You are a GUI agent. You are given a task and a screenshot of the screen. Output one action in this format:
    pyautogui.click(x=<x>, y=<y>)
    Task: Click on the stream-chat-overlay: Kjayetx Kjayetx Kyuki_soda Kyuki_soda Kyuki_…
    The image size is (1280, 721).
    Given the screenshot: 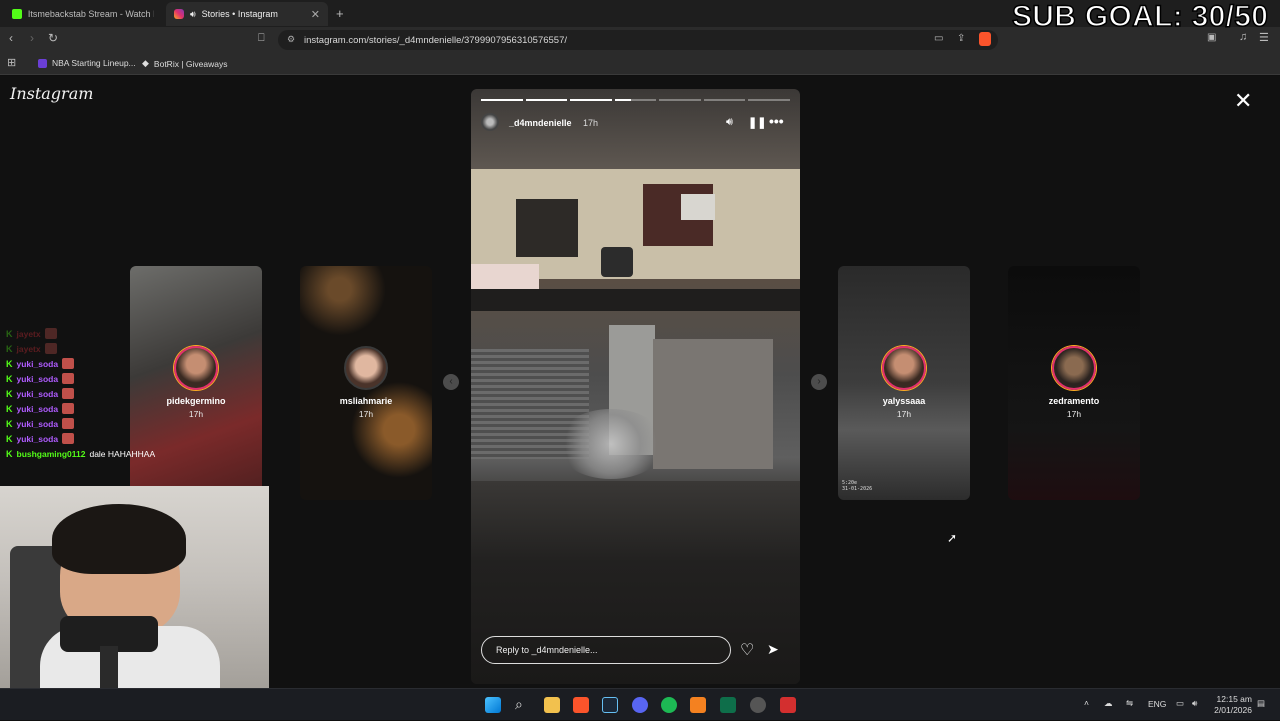 What is the action you would take?
    pyautogui.click(x=135, y=393)
    